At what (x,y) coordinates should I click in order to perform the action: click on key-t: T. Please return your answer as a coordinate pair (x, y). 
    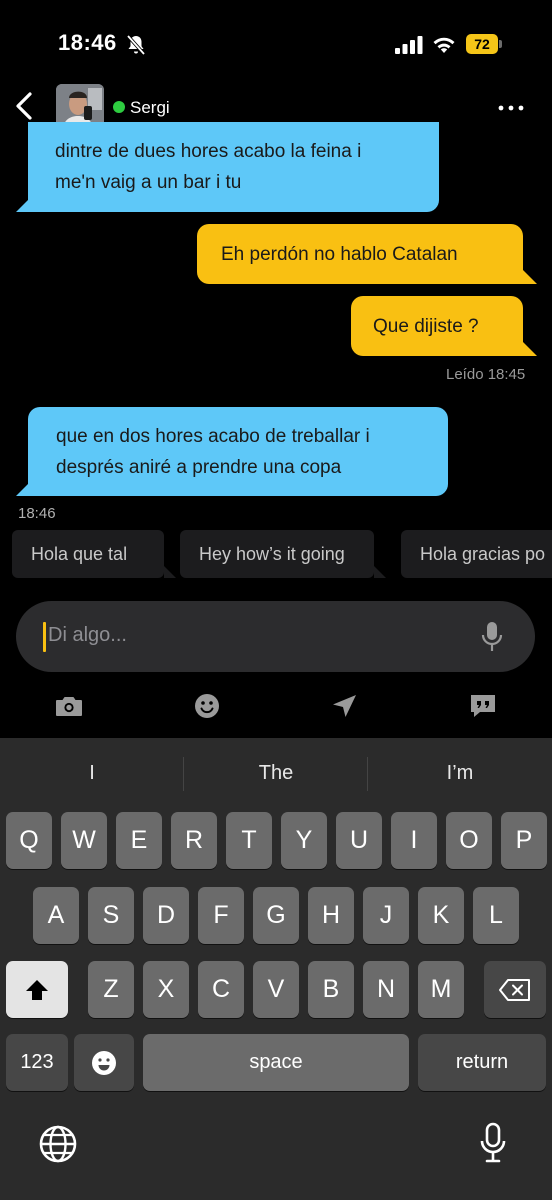
    Looking at the image, I should click on (249, 840).